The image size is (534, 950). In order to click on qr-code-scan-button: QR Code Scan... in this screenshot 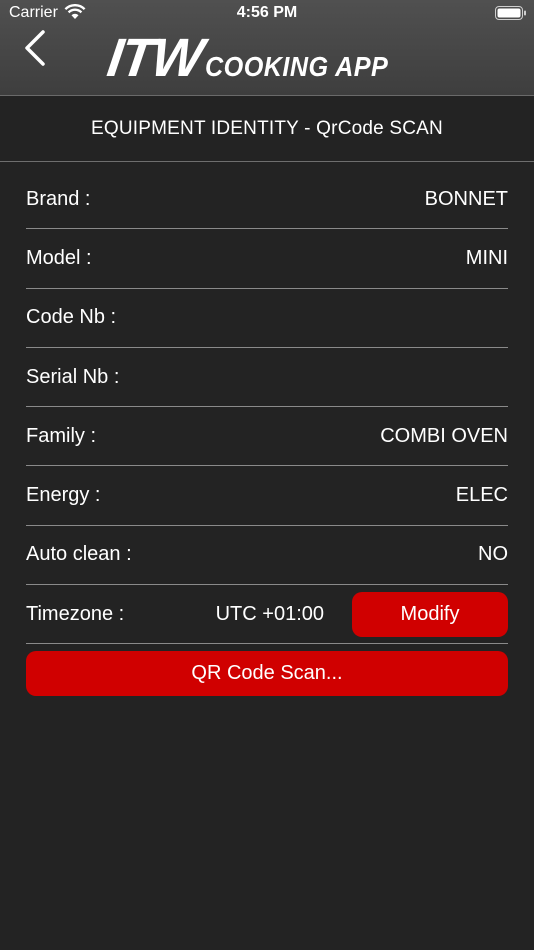, I will do `click(267, 673)`.